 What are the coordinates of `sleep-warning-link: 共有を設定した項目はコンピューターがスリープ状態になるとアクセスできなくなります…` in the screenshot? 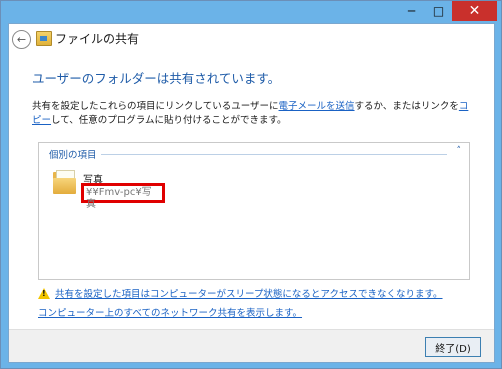 It's located at (249, 293).